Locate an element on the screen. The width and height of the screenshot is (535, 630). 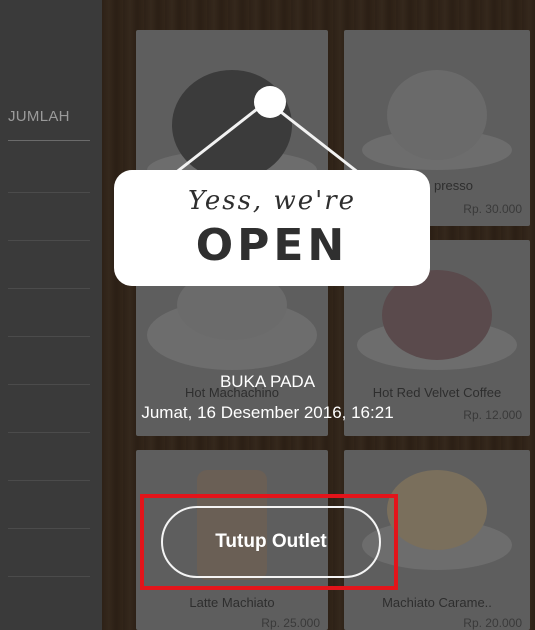
quantity-column-header: JUMLAH is located at coordinates (39, 116).